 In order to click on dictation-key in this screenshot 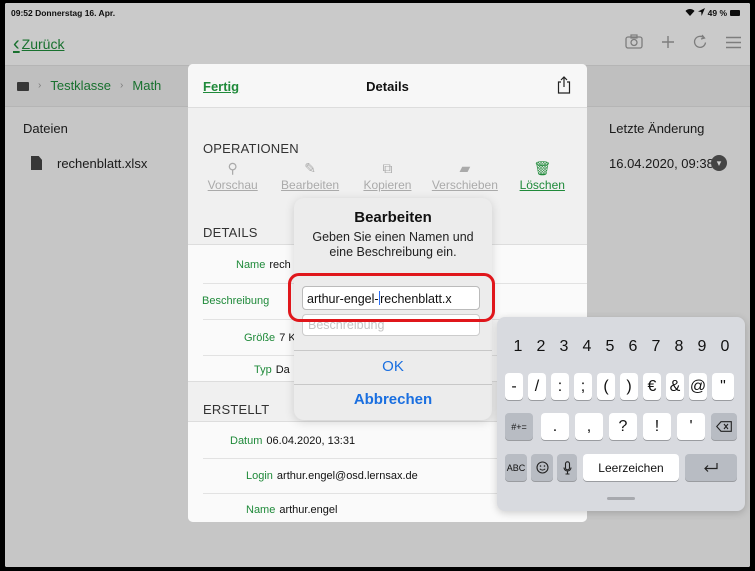, I will do `click(567, 467)`.